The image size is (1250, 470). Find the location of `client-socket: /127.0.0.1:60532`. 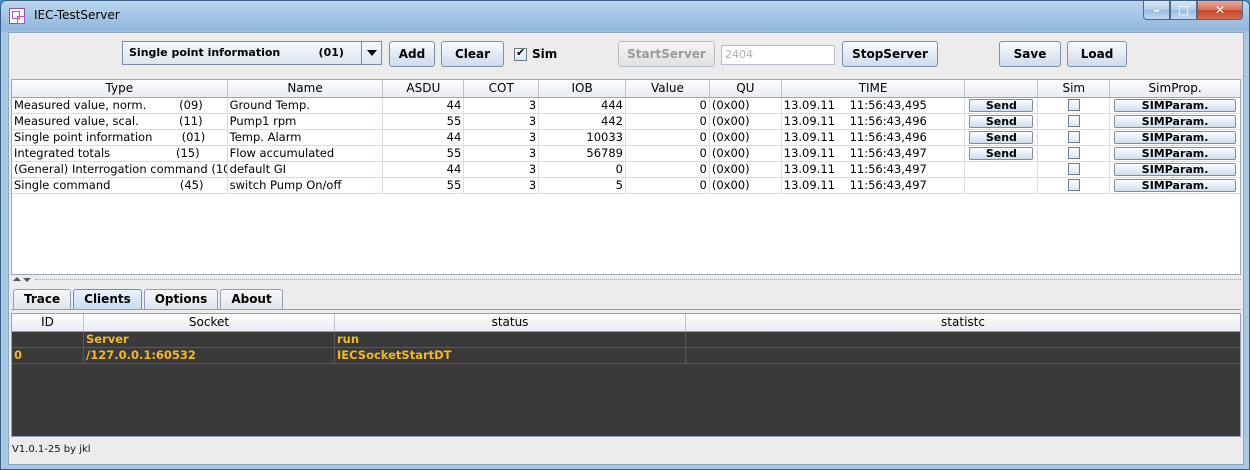

client-socket: /127.0.0.1:60532 is located at coordinates (209, 355).